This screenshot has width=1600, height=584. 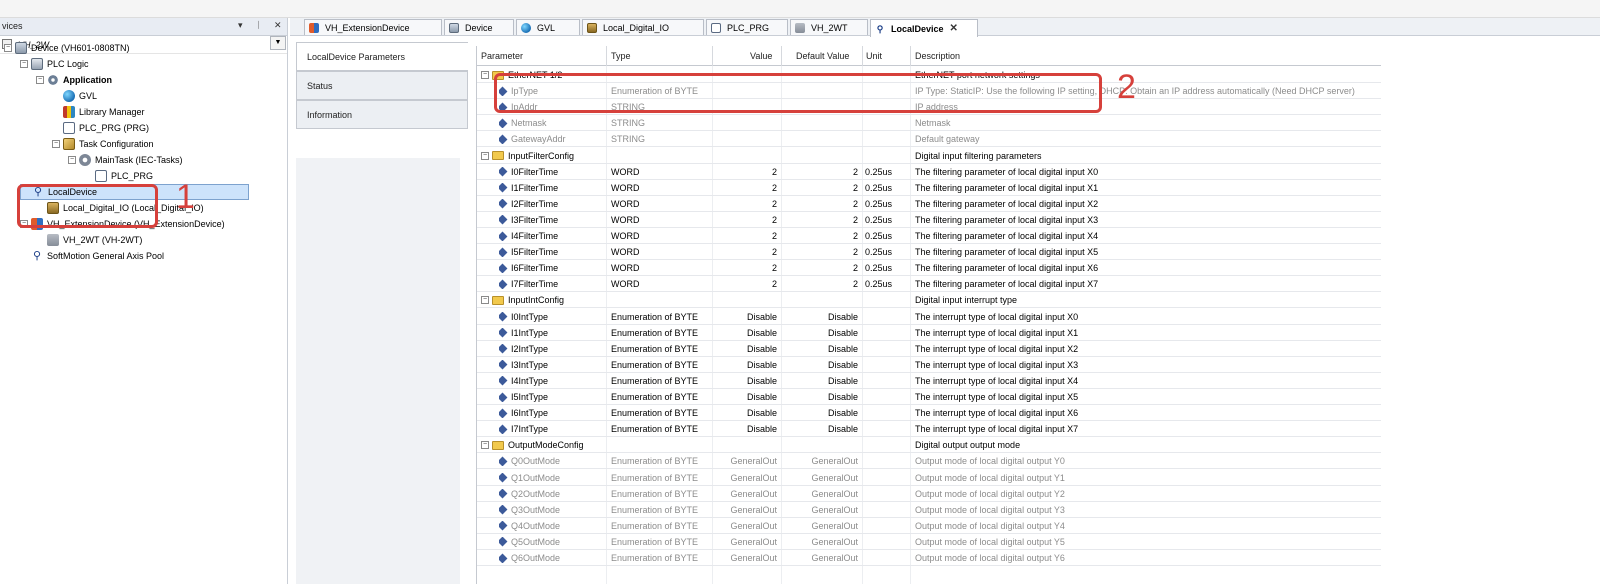 I want to click on tree-item-maintask-iec-tasks: − MainTask (IEC-Tasks), so click(x=125, y=160).